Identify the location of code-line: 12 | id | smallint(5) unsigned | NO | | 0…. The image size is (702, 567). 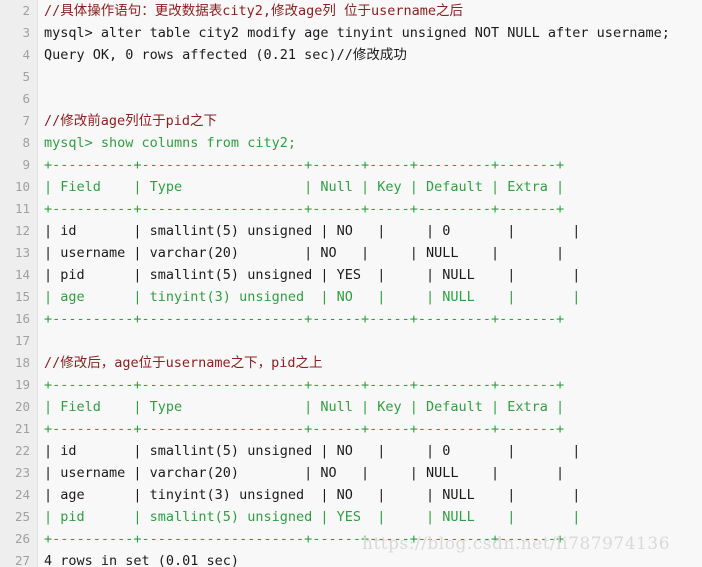
(351, 231).